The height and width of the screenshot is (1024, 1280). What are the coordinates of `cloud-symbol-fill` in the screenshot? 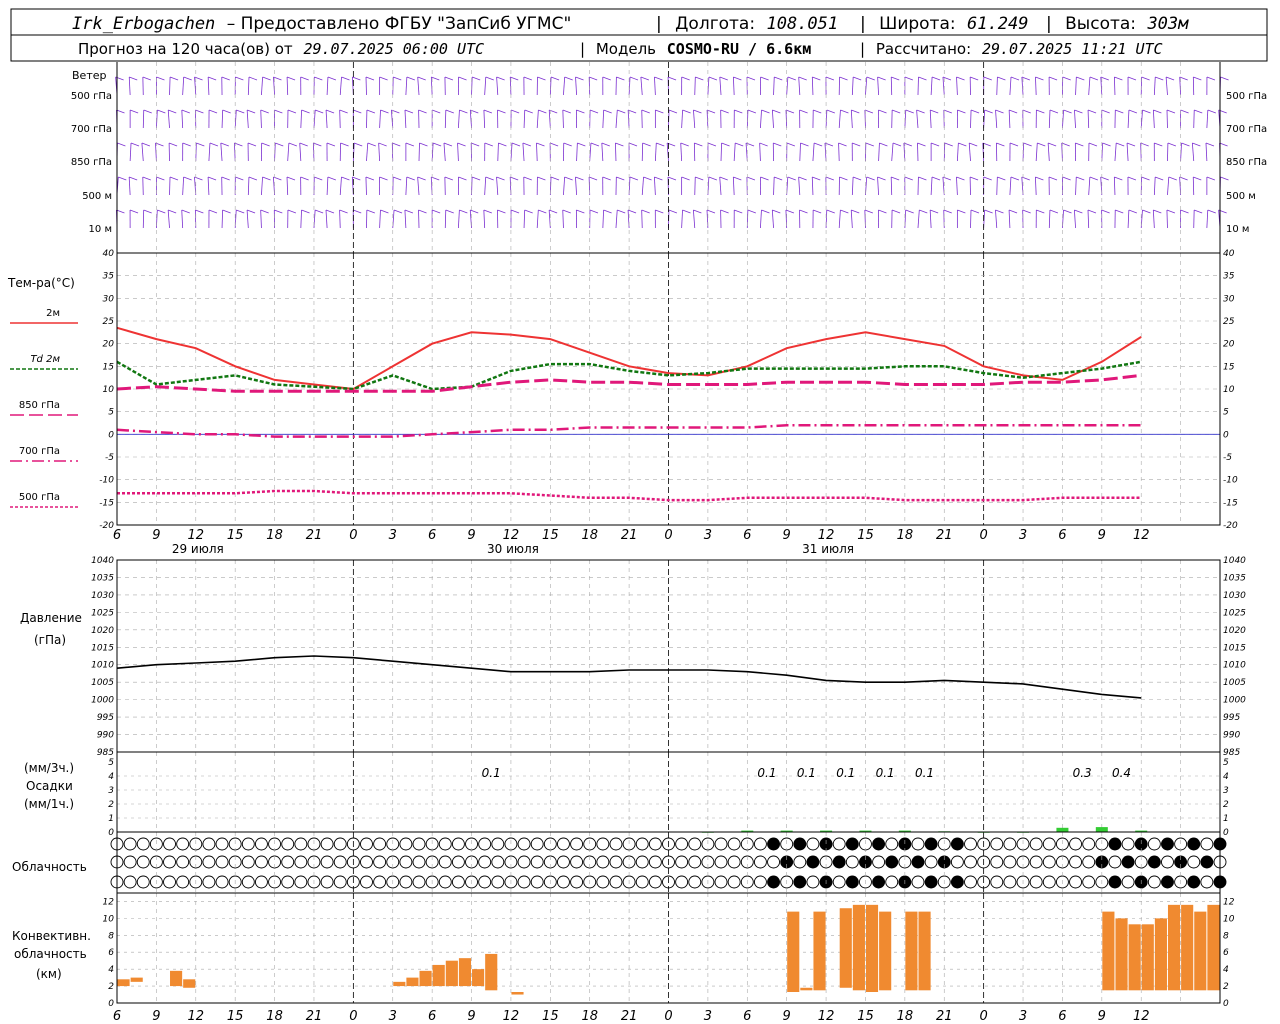 It's located at (1193, 882).